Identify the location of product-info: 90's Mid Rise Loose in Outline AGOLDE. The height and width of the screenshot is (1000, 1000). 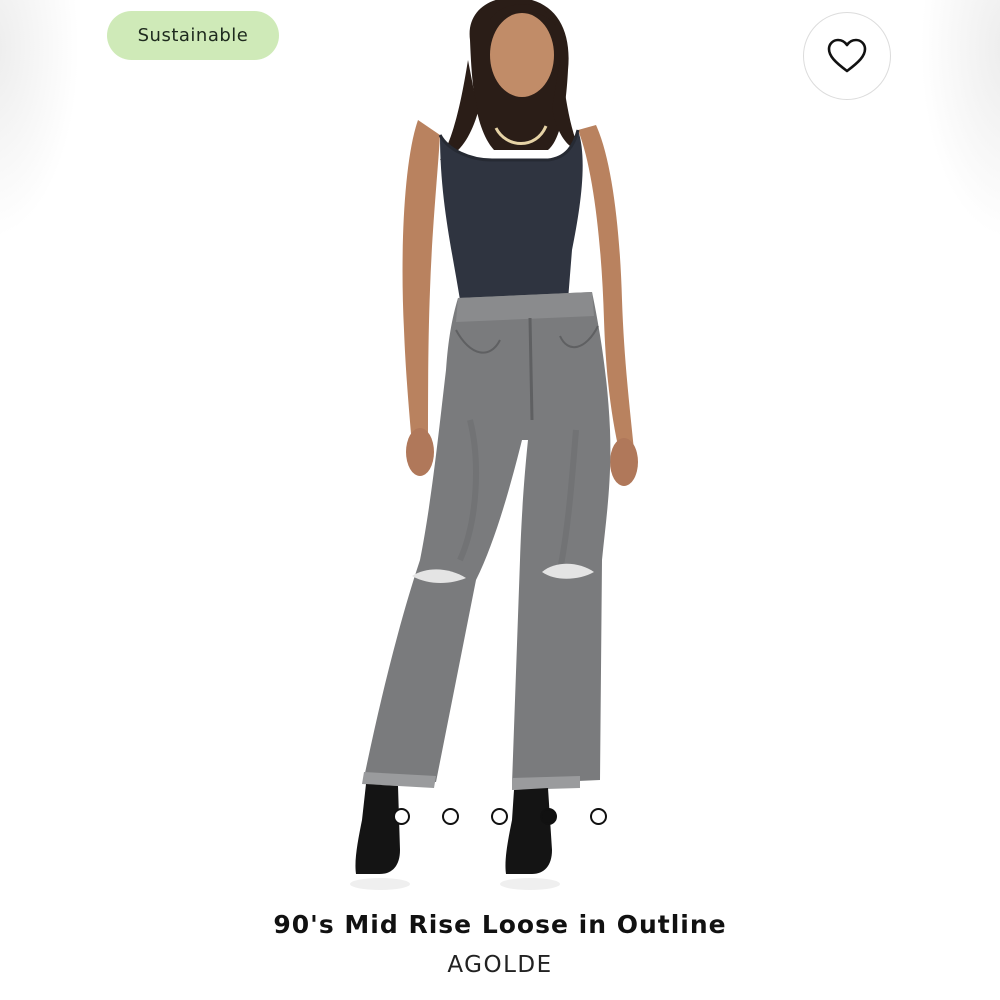
(500, 950).